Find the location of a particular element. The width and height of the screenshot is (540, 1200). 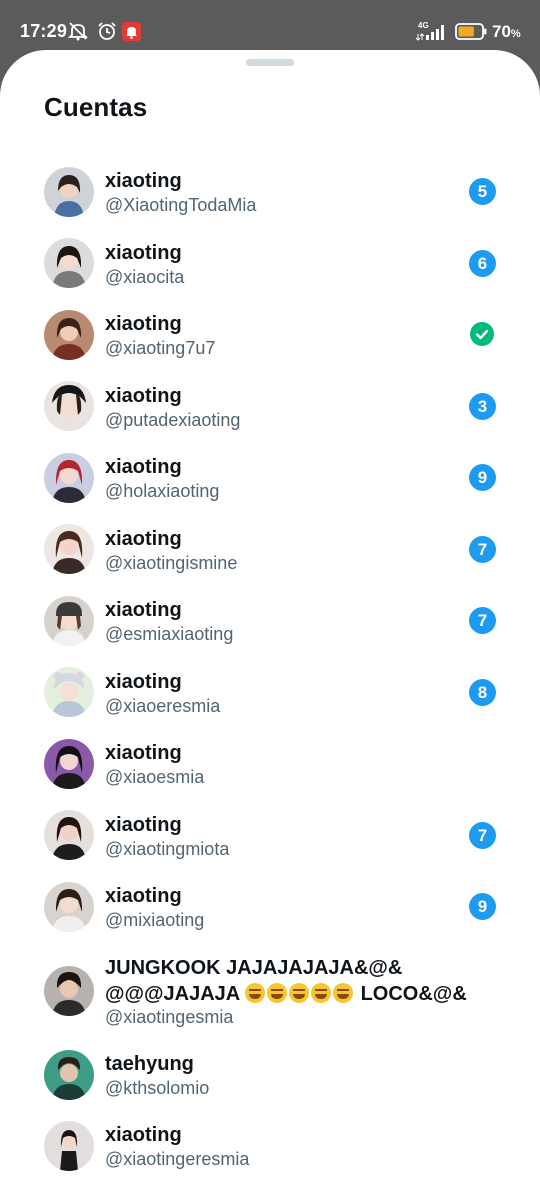

battery-percent-value: 70 is located at coordinates (501, 31).